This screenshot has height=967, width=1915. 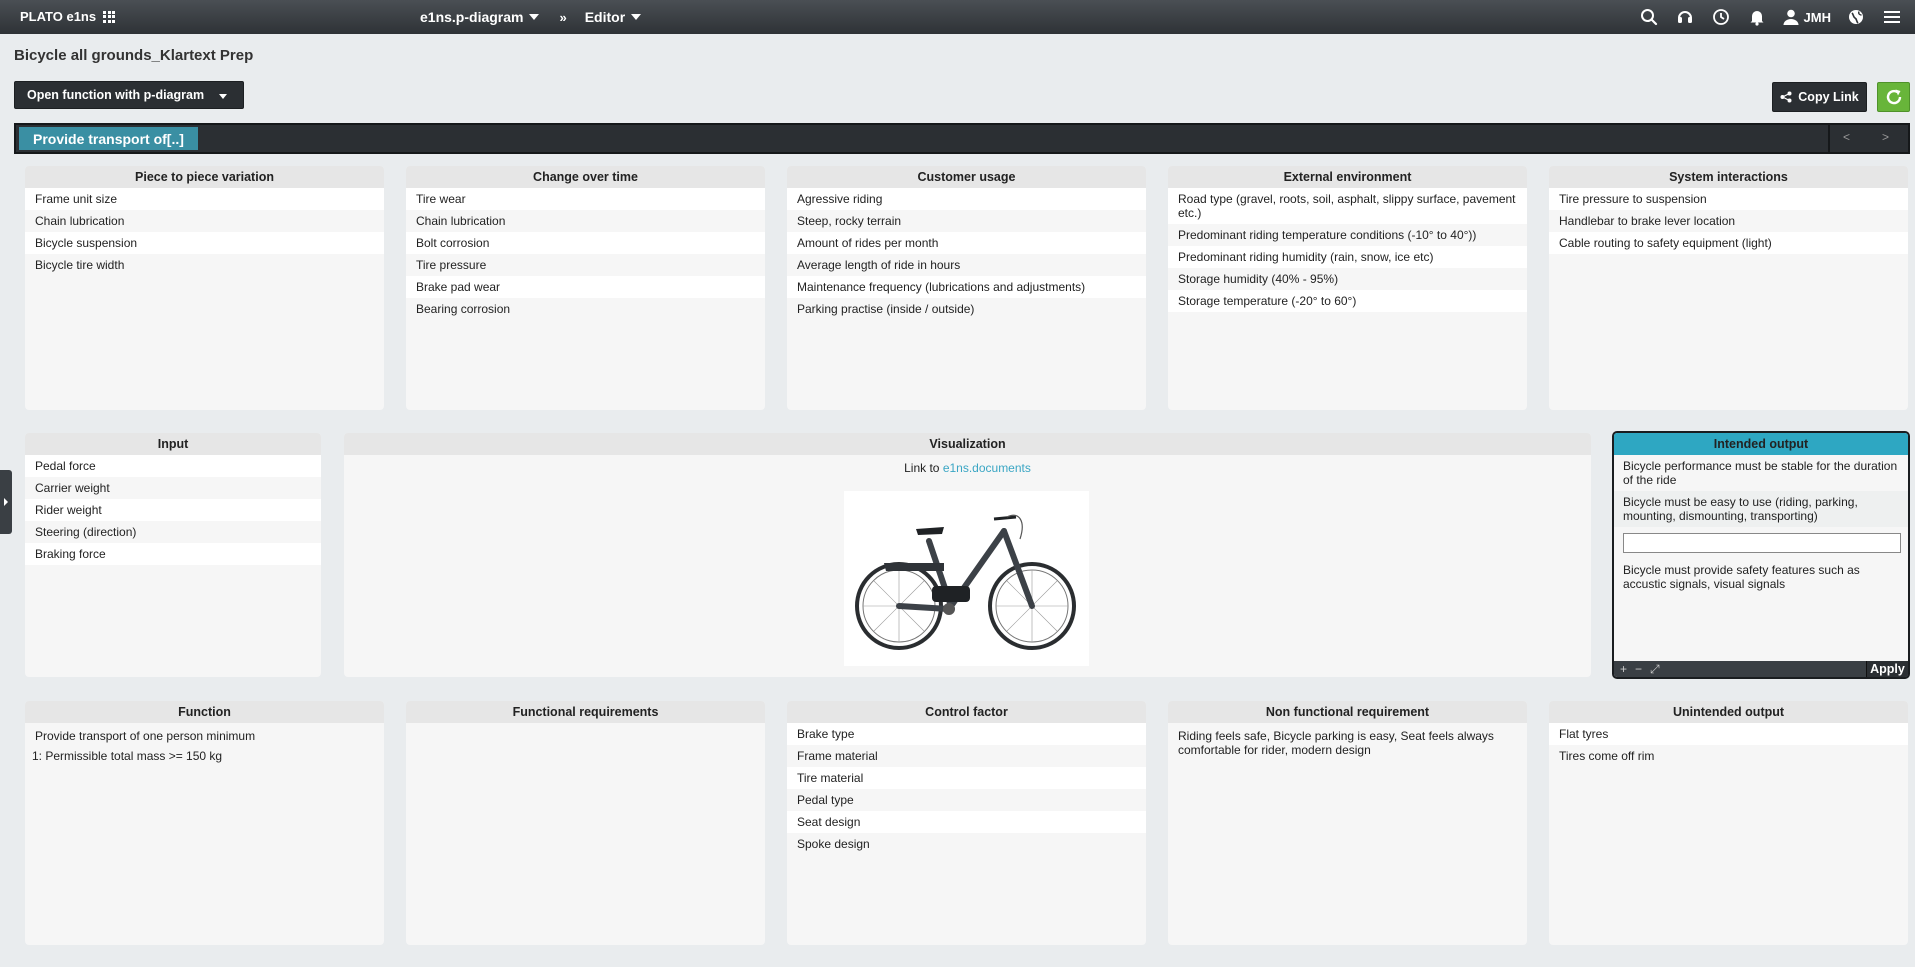 What do you see at coordinates (1846, 137) in the screenshot?
I see `prev-function-button: <` at bounding box center [1846, 137].